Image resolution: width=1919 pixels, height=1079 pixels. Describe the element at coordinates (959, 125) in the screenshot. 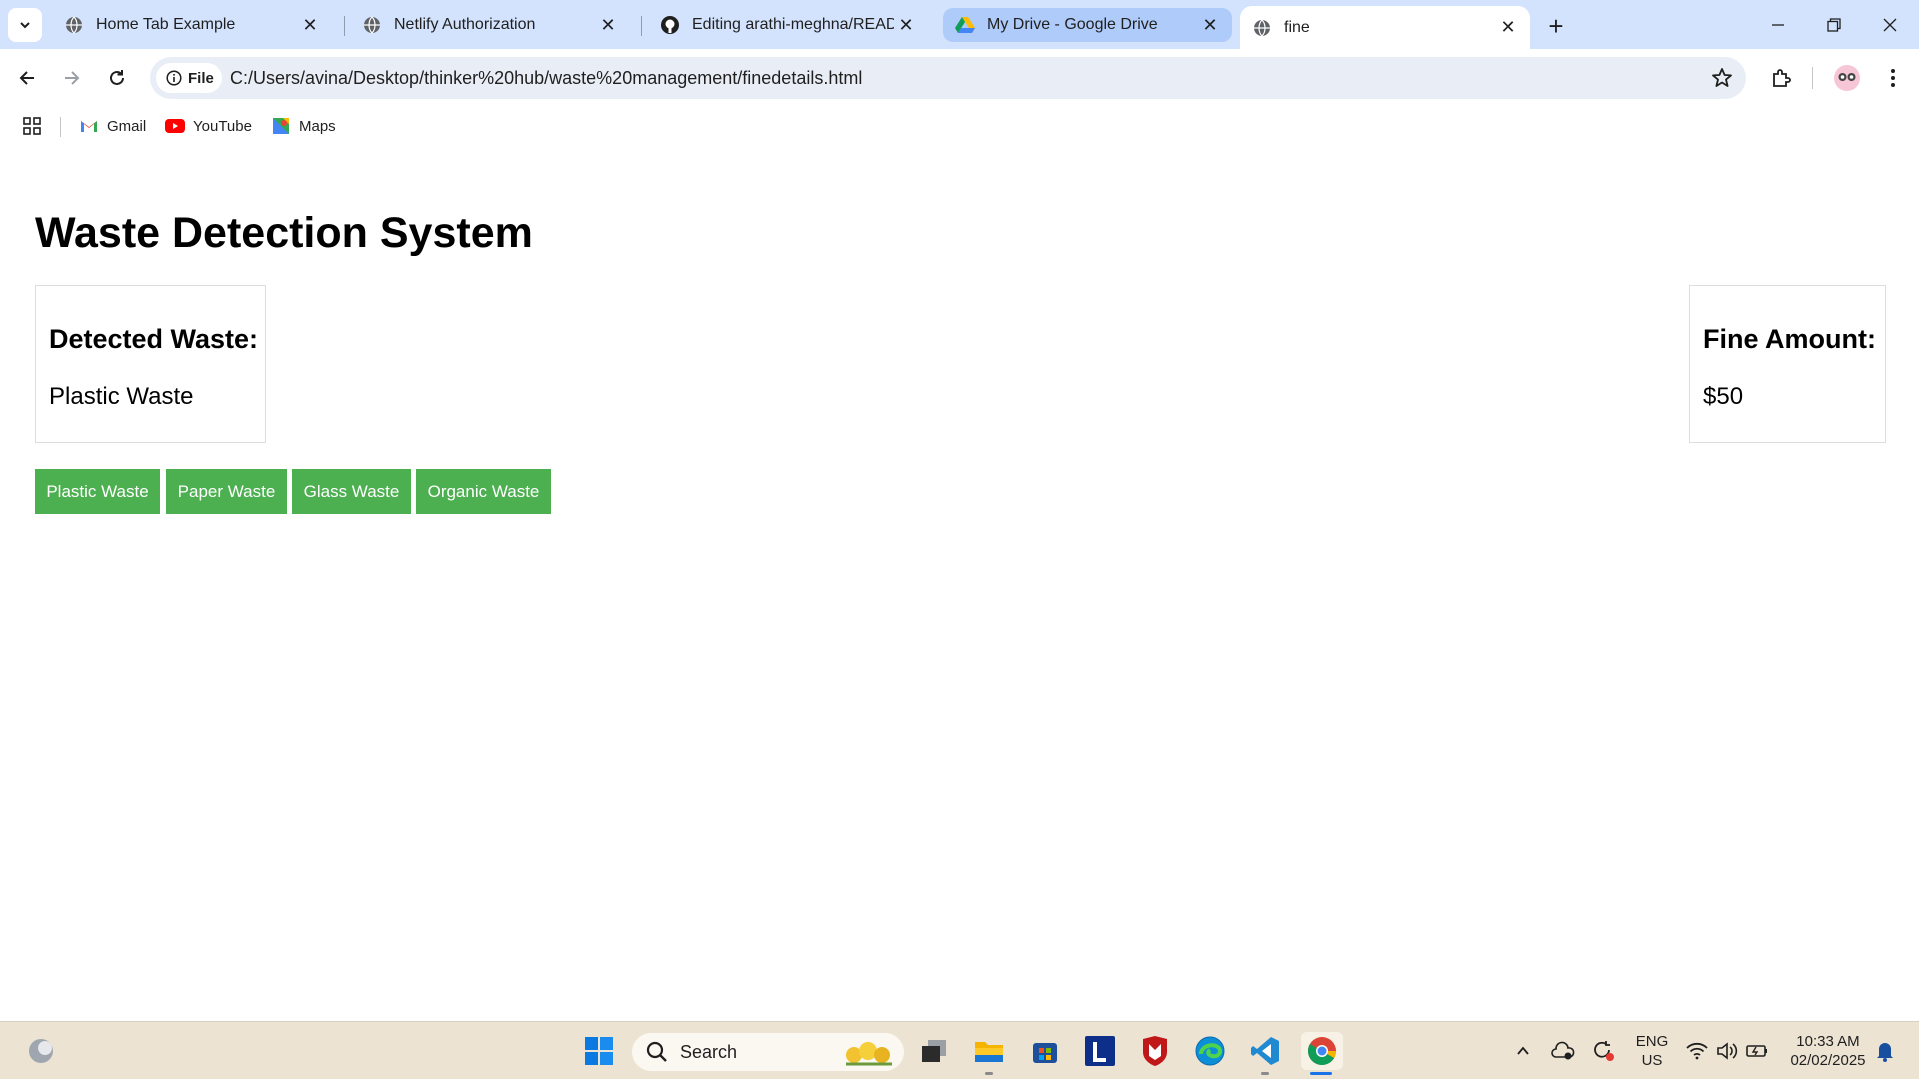

I see `bookmarks-bar: Gmail YouTube Maps` at that location.